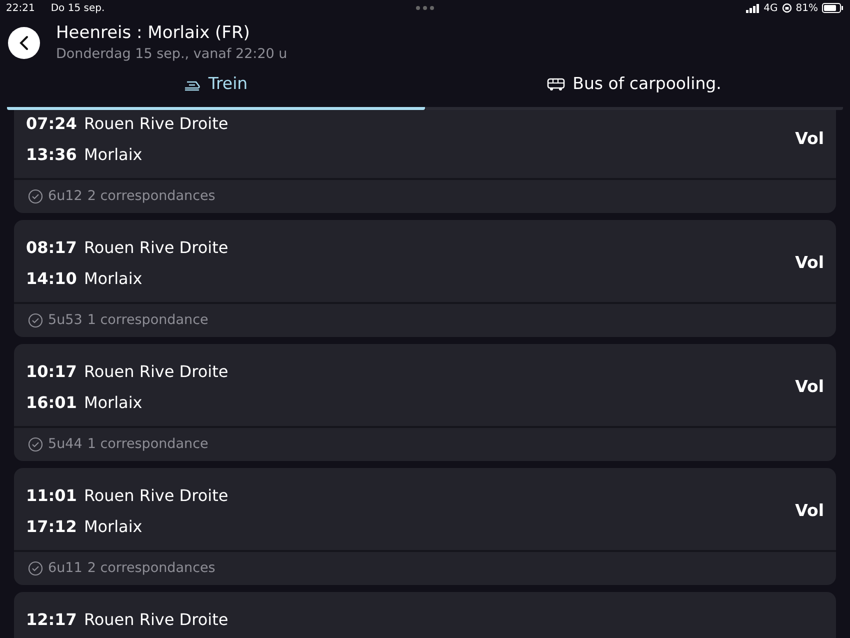 This screenshot has width=850, height=638. What do you see at coordinates (65, 196) in the screenshot?
I see `duration-text: 6u12` at bounding box center [65, 196].